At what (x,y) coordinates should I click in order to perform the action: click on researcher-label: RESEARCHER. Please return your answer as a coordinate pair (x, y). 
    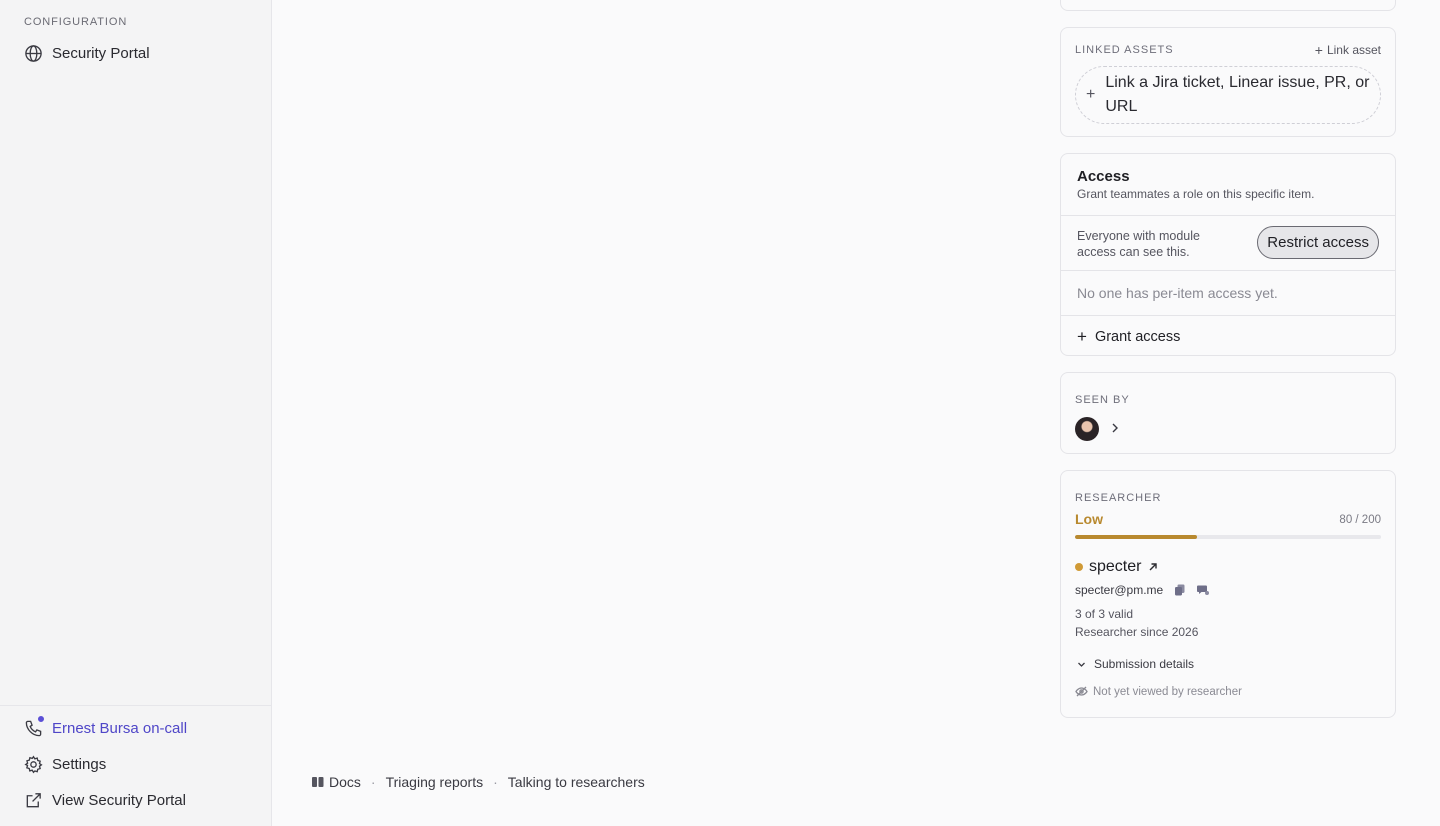
    Looking at the image, I should click on (1118, 498).